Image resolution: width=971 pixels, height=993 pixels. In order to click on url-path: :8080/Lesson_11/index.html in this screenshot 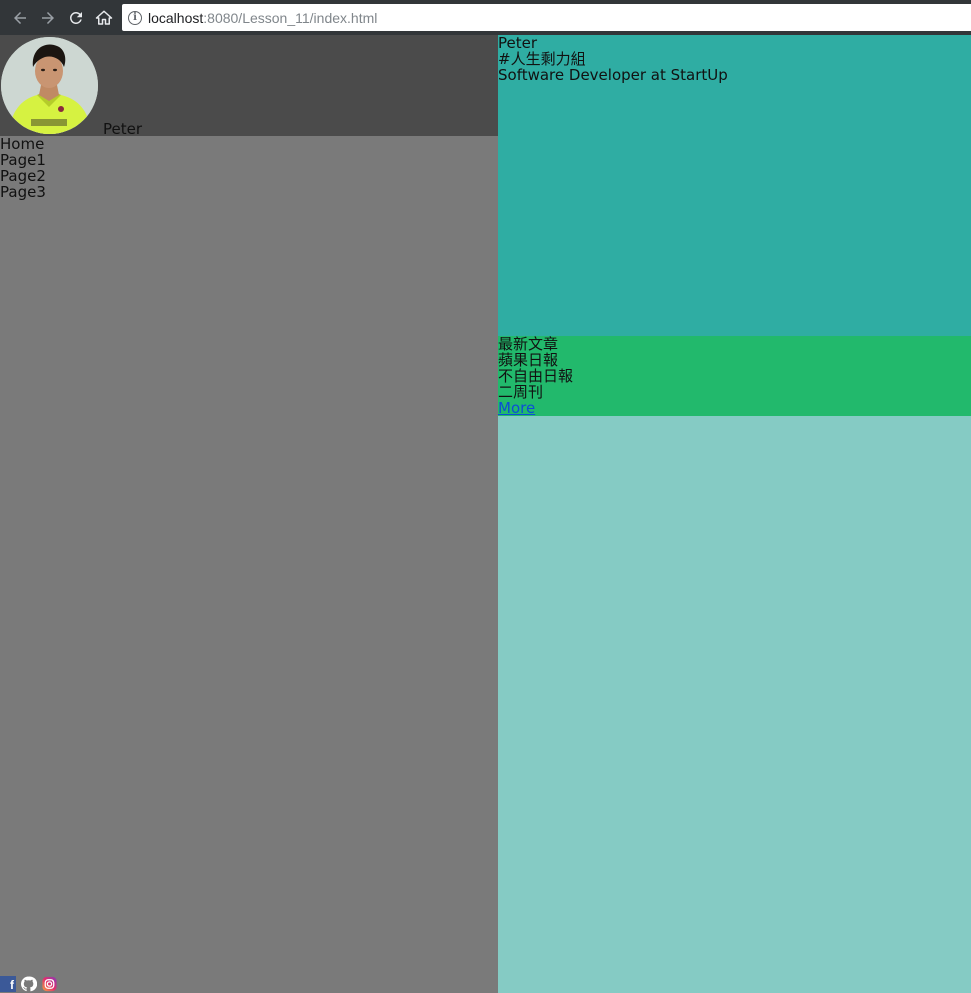, I will do `click(290, 17)`.